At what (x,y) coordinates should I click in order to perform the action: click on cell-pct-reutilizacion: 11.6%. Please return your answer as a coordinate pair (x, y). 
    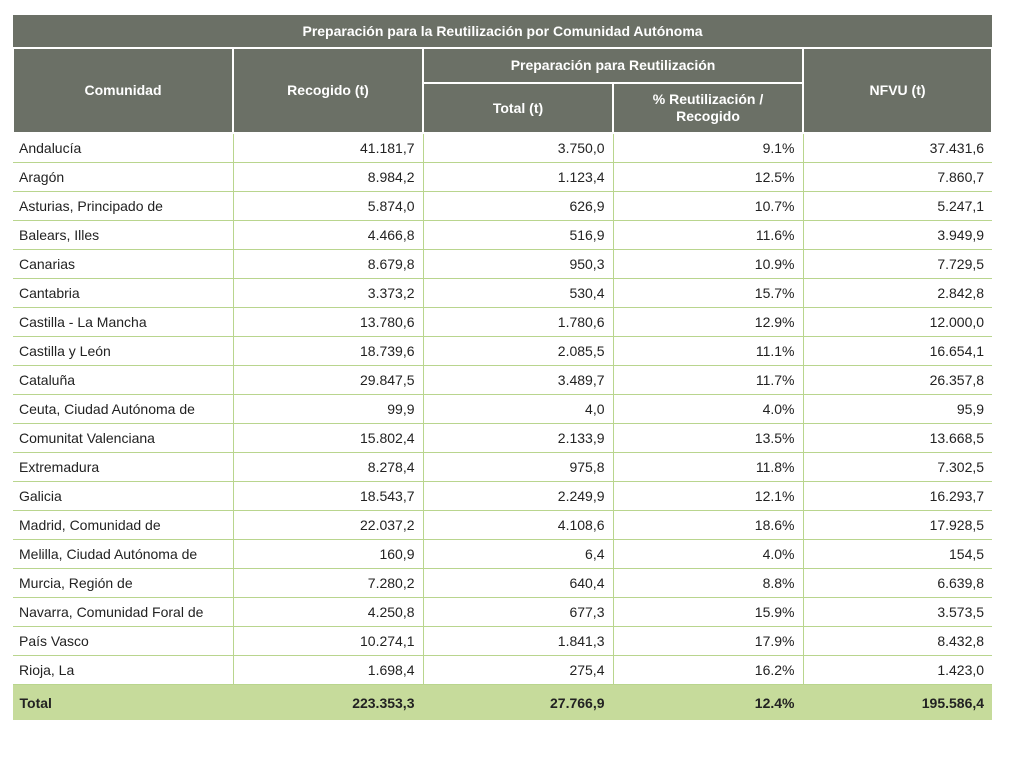
    Looking at the image, I should click on (707, 235).